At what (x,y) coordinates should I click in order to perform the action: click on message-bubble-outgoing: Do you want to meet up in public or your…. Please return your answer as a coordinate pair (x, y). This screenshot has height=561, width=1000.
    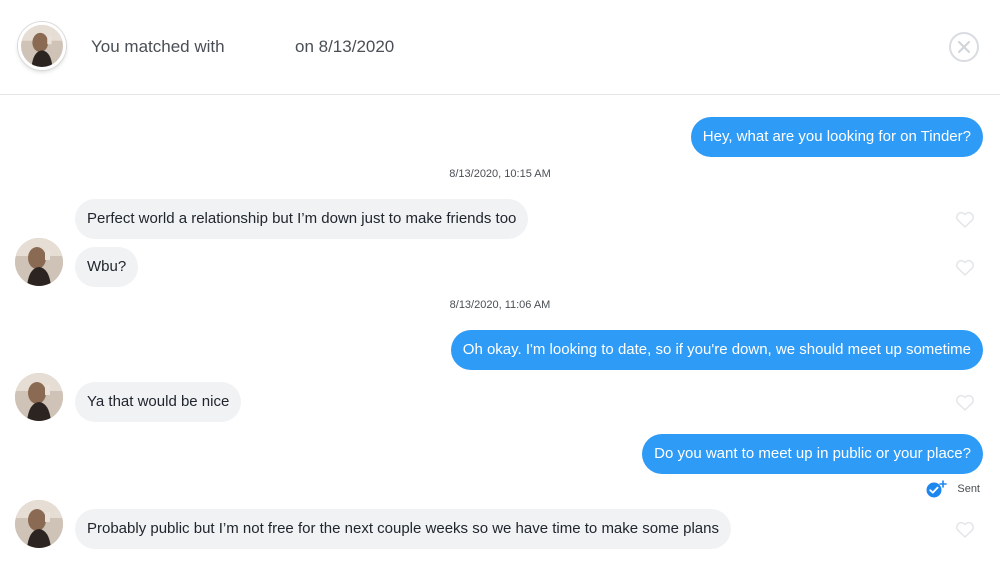
    Looking at the image, I should click on (812, 454).